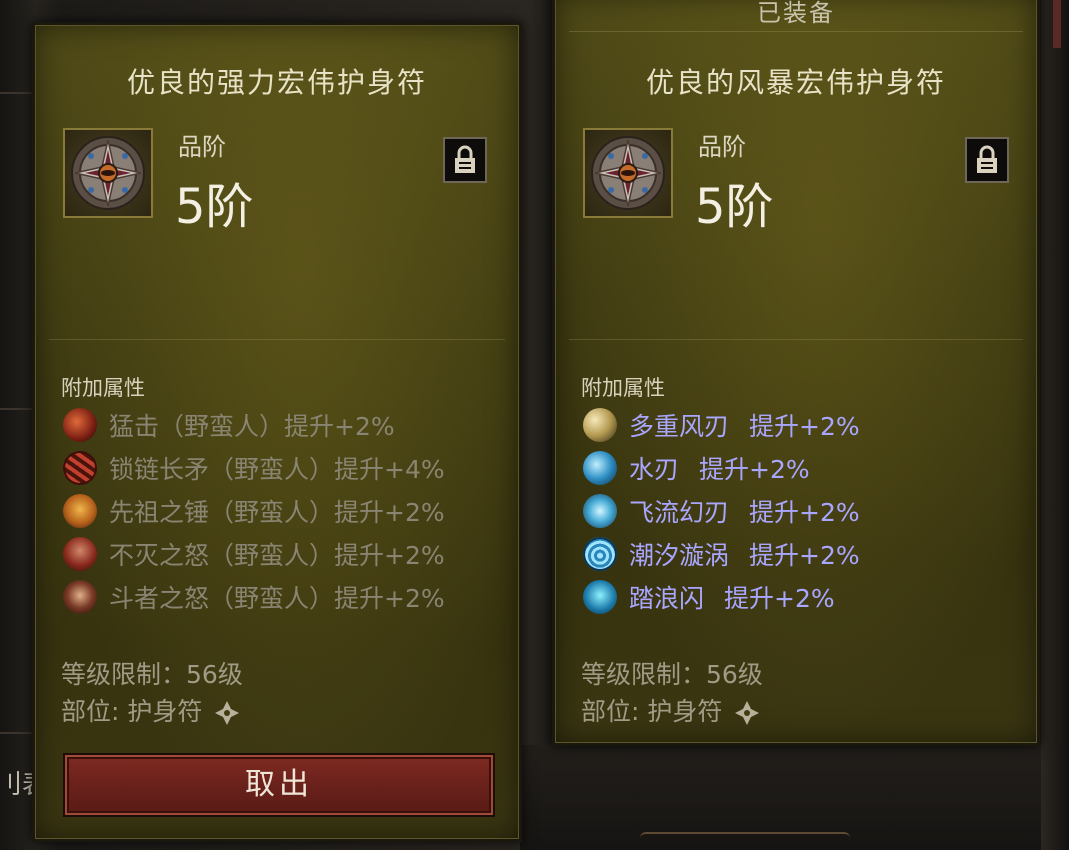 The height and width of the screenshot is (850, 1069). I want to click on affix-row: 潮汐漩涡 提升+2%, so click(721, 553).